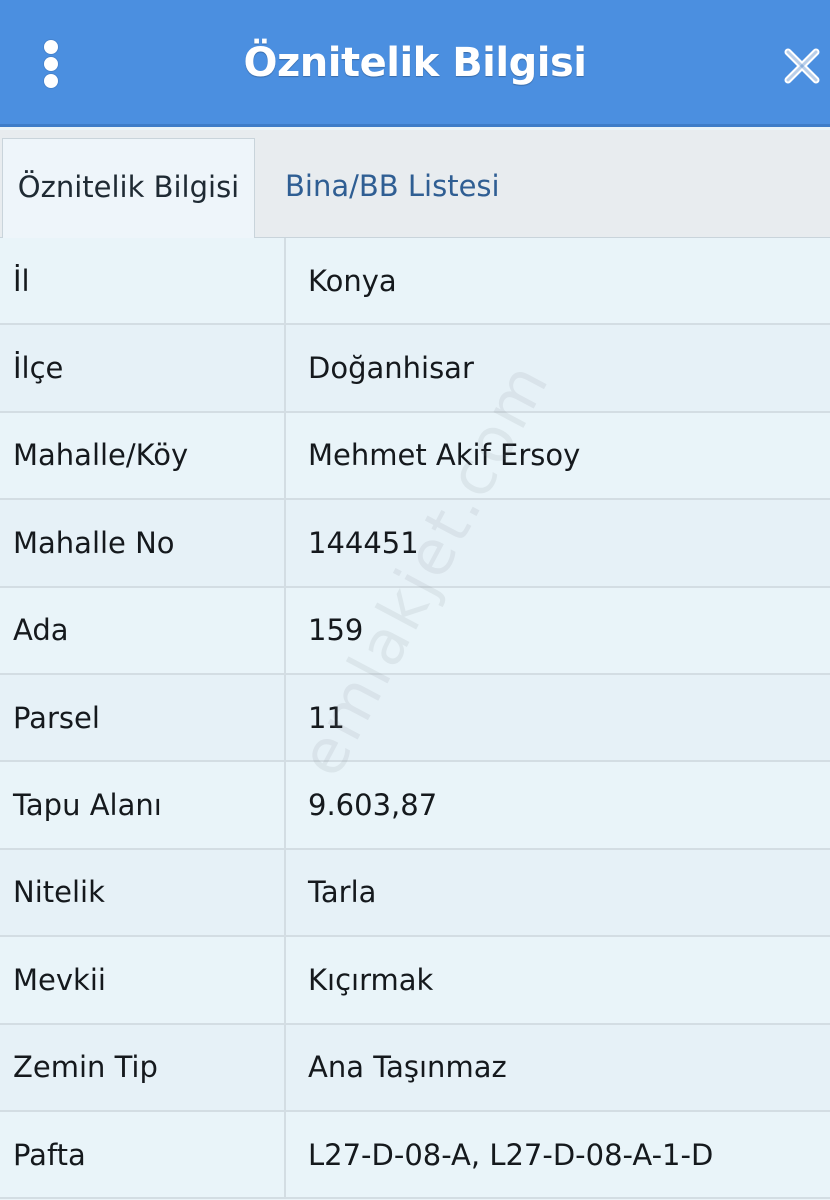  What do you see at coordinates (143, 543) in the screenshot?
I see `row-label: Mahalle No` at bounding box center [143, 543].